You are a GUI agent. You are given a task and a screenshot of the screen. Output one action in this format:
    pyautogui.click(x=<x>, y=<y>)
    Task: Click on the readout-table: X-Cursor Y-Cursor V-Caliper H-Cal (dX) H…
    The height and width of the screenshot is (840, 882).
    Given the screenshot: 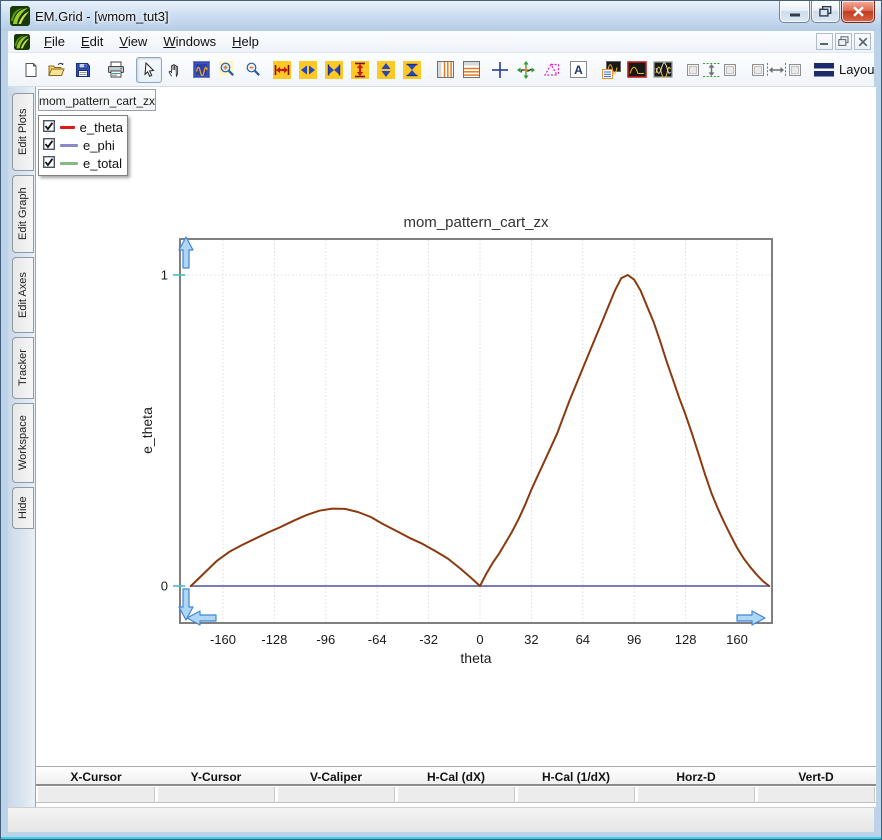 What is the action you would take?
    pyautogui.click(x=456, y=784)
    